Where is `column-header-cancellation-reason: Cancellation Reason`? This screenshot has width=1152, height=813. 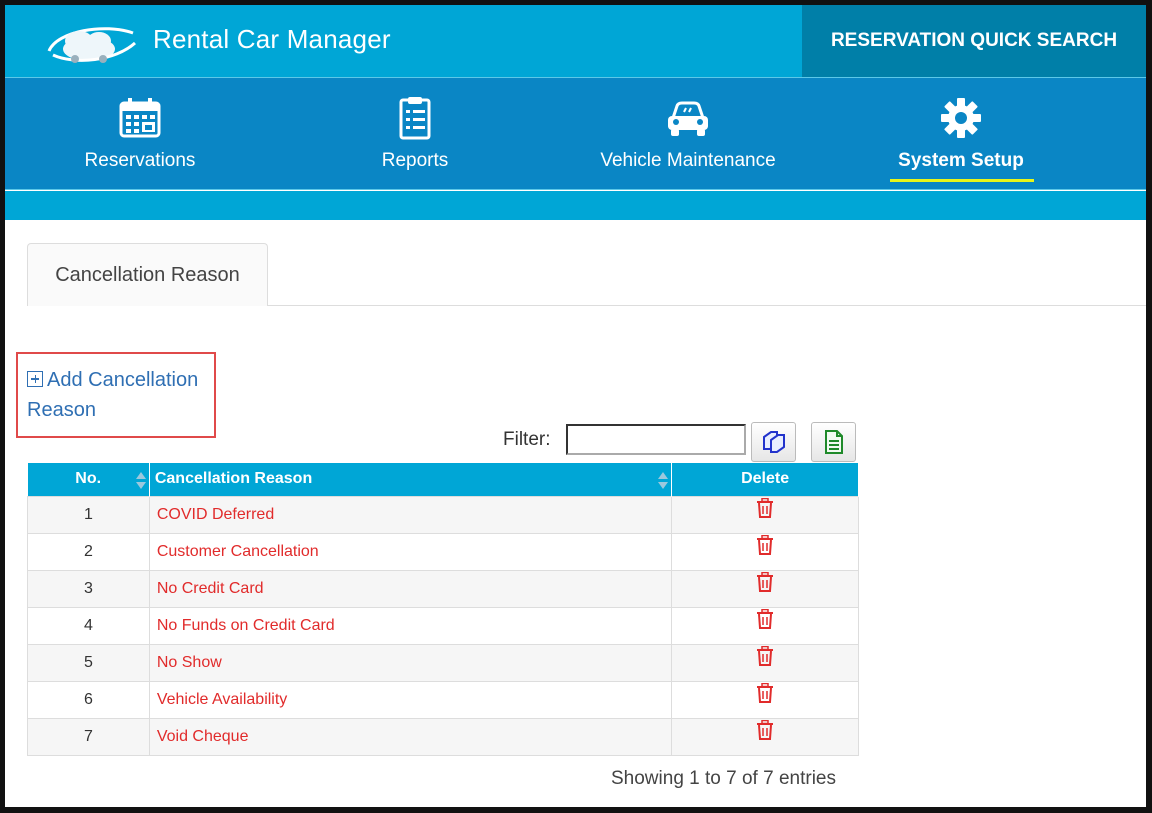 column-header-cancellation-reason: Cancellation Reason is located at coordinates (411, 479).